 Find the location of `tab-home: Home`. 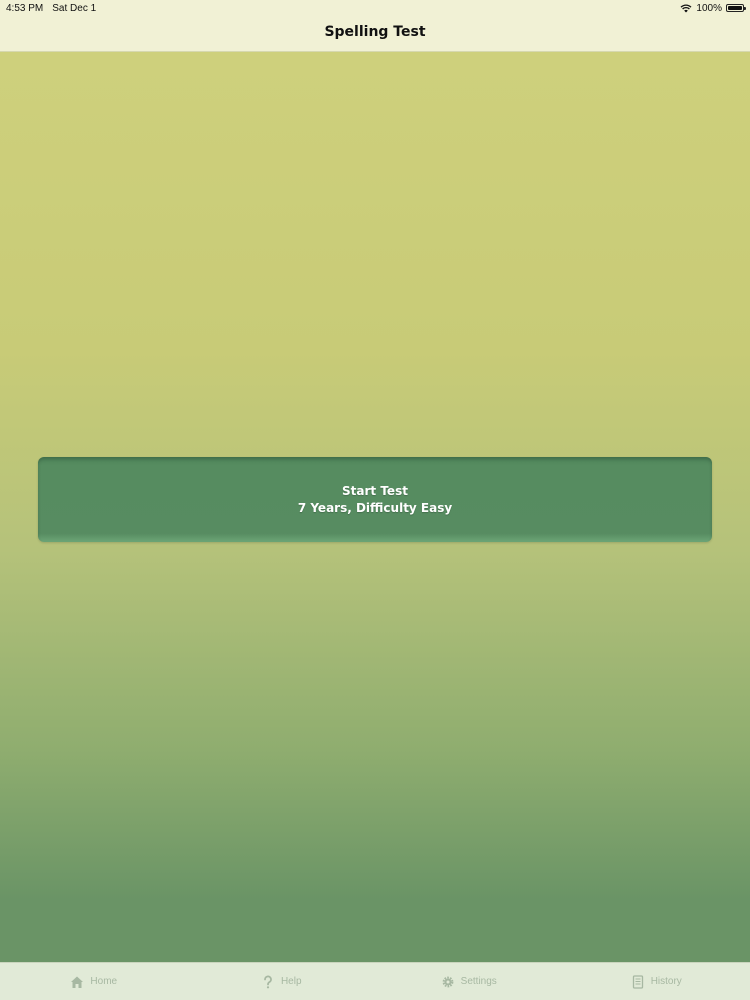

tab-home: Home is located at coordinates (94, 981).